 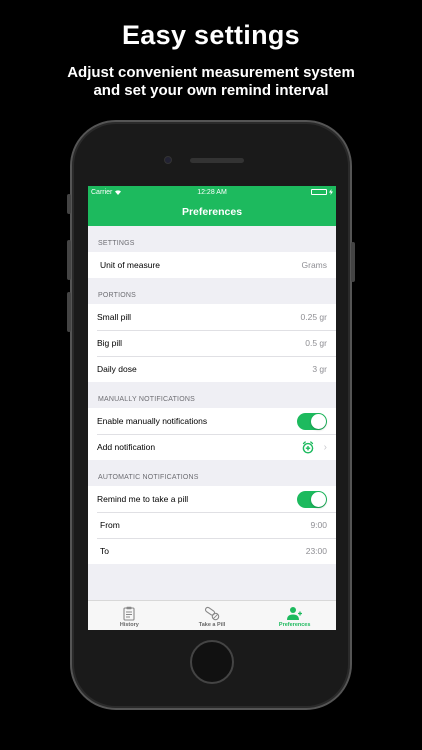 What do you see at coordinates (212, 343) in the screenshot?
I see `portion-row-big-pill: Big pill 0.5 gr` at bounding box center [212, 343].